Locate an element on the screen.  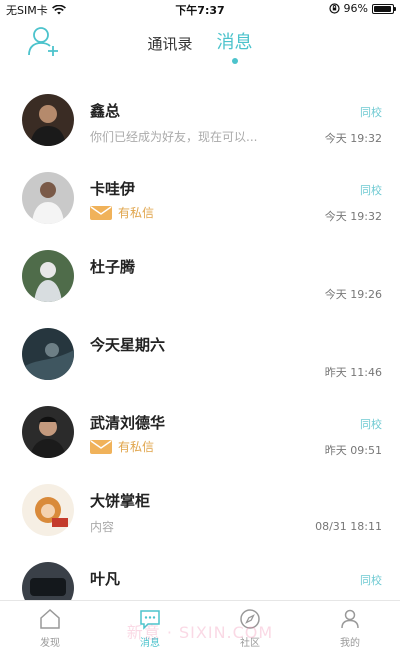
contact-name: 今天星期六 is located at coordinates (128, 345).